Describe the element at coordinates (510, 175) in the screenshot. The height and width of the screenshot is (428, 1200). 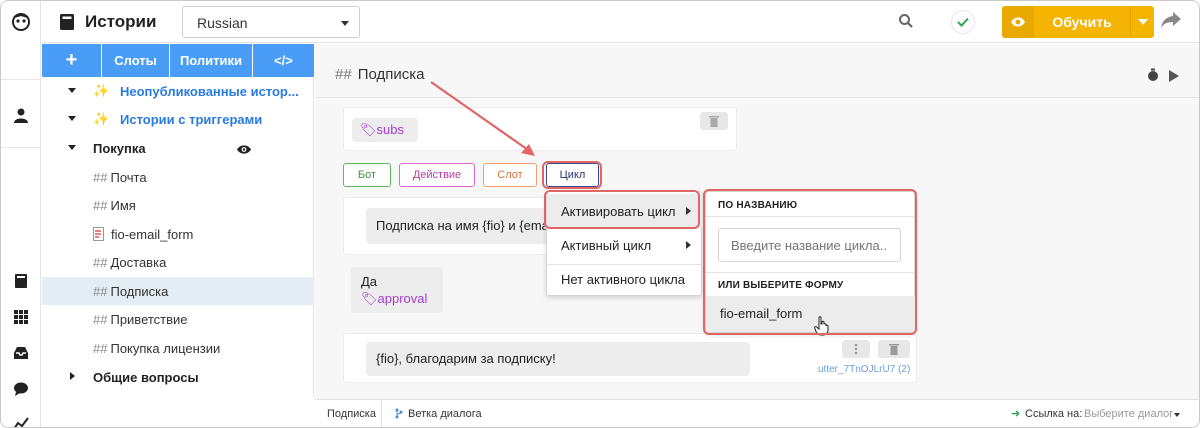
I see `slot-chip: Слот` at that location.